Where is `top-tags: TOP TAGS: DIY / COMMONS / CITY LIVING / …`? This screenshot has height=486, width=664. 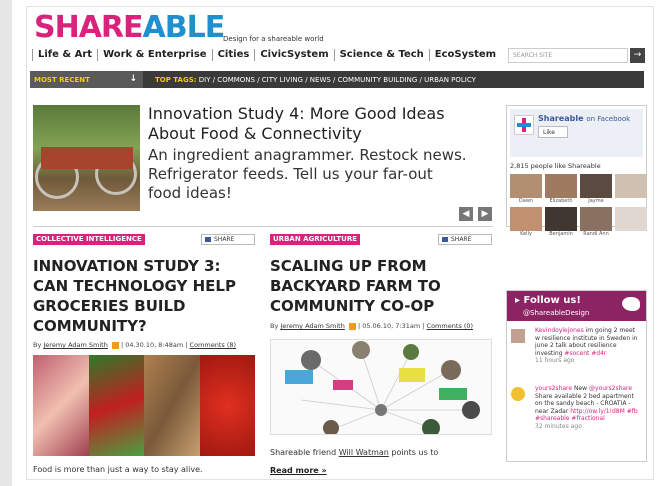
top-tags: TOP TAGS: DIY / COMMONS / CITY LIVING / … is located at coordinates (315, 80).